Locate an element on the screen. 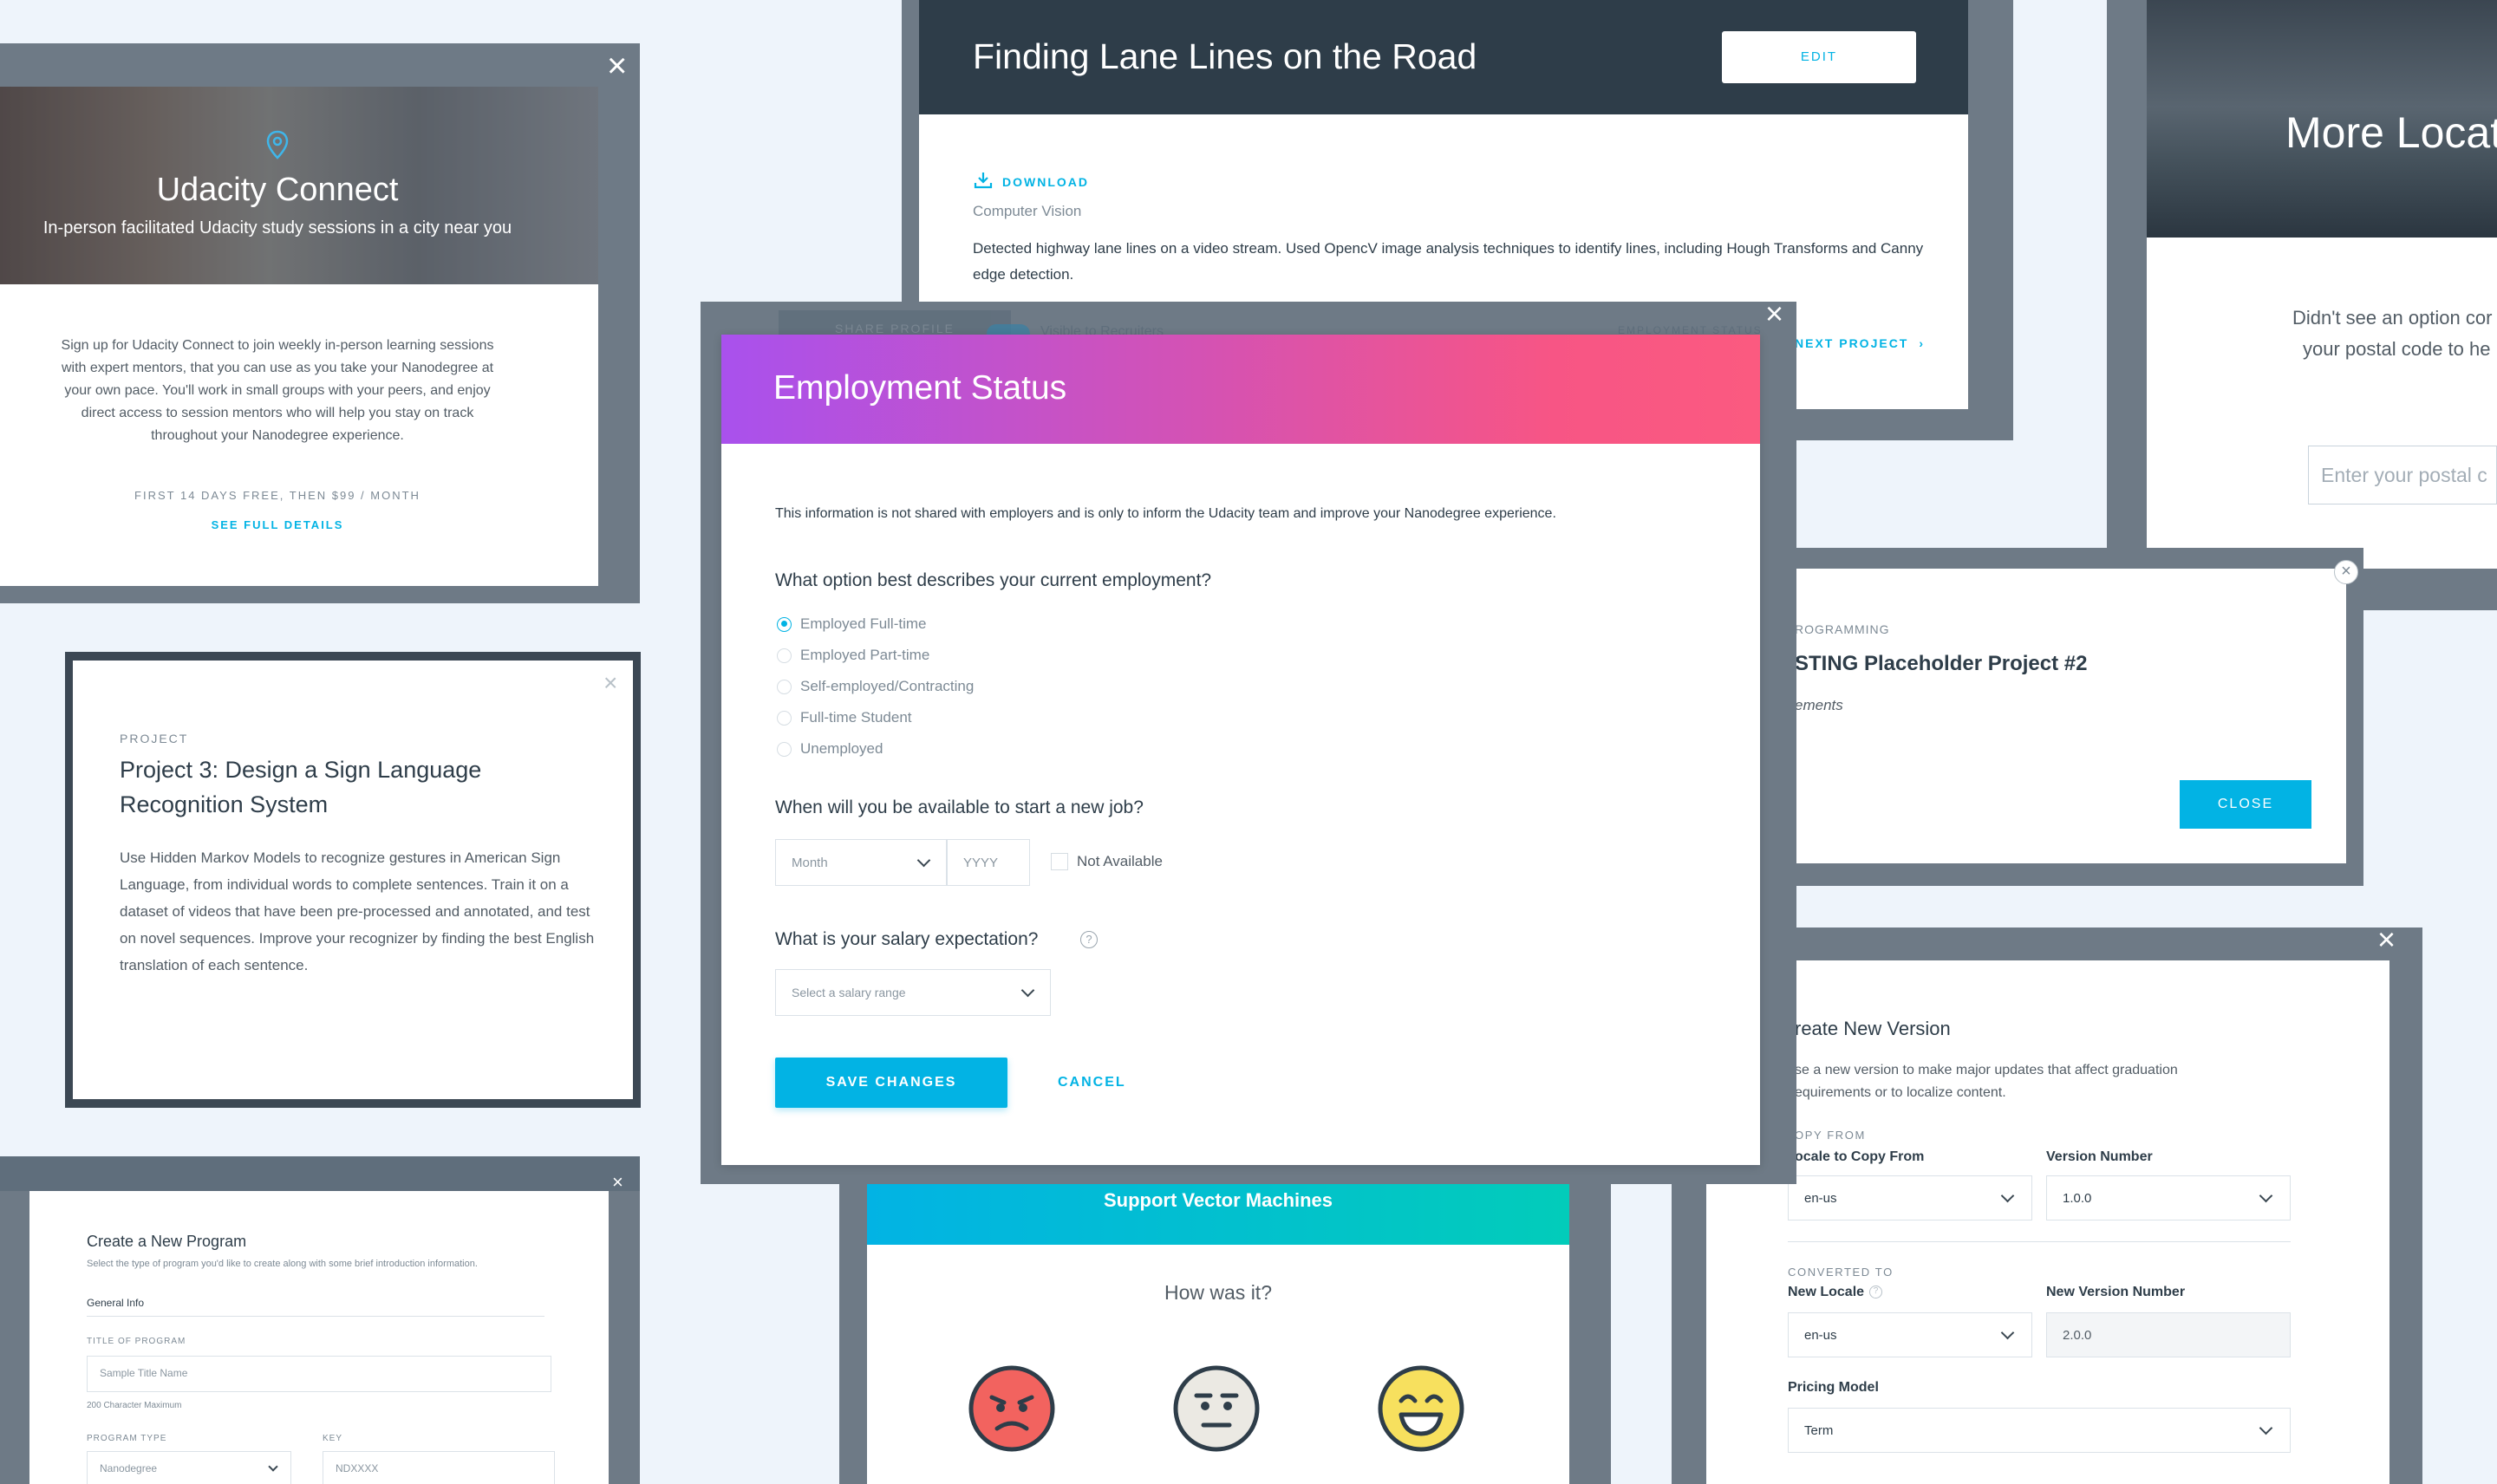 This screenshot has width=2497, height=1484. employment-header: Employment Status is located at coordinates (1240, 389).